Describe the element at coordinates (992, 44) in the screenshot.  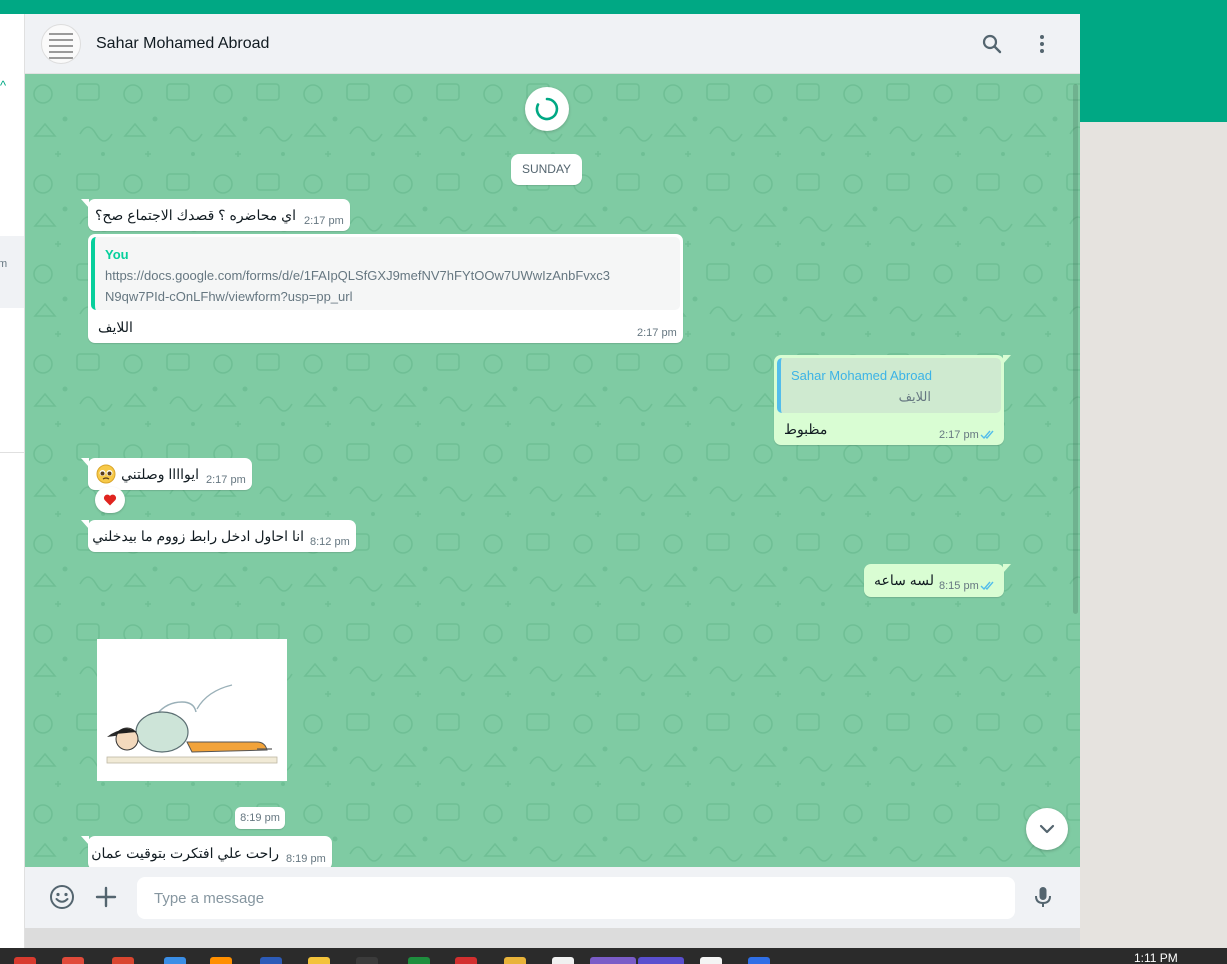
I see `search-icon` at that location.